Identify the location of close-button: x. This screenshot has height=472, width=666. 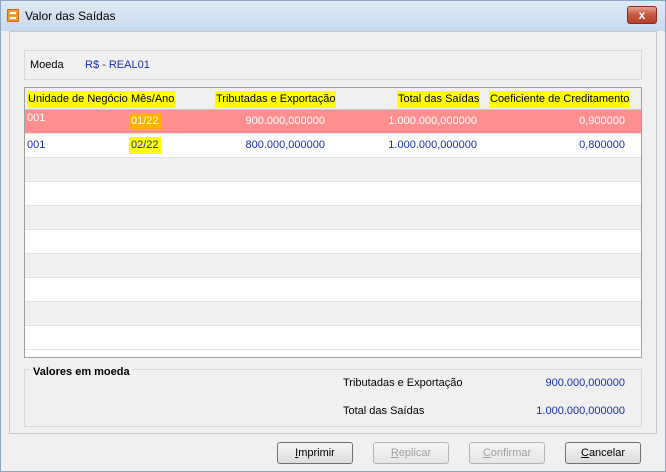
(642, 15).